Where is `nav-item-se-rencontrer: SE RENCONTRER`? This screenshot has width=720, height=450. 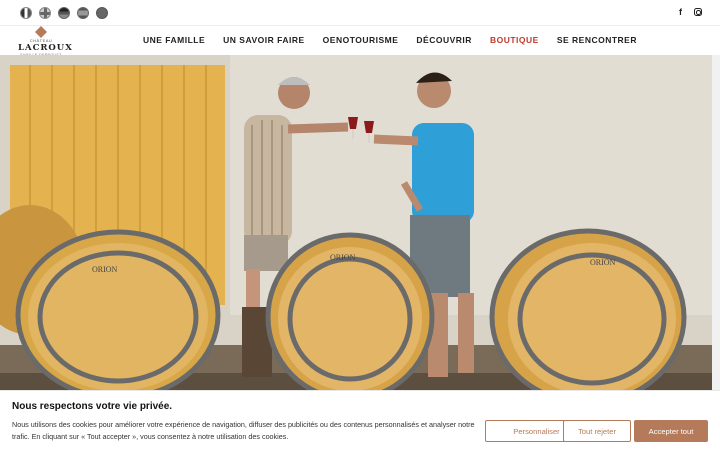 nav-item-se-rencontrer: SE RENCONTRER is located at coordinates (597, 40).